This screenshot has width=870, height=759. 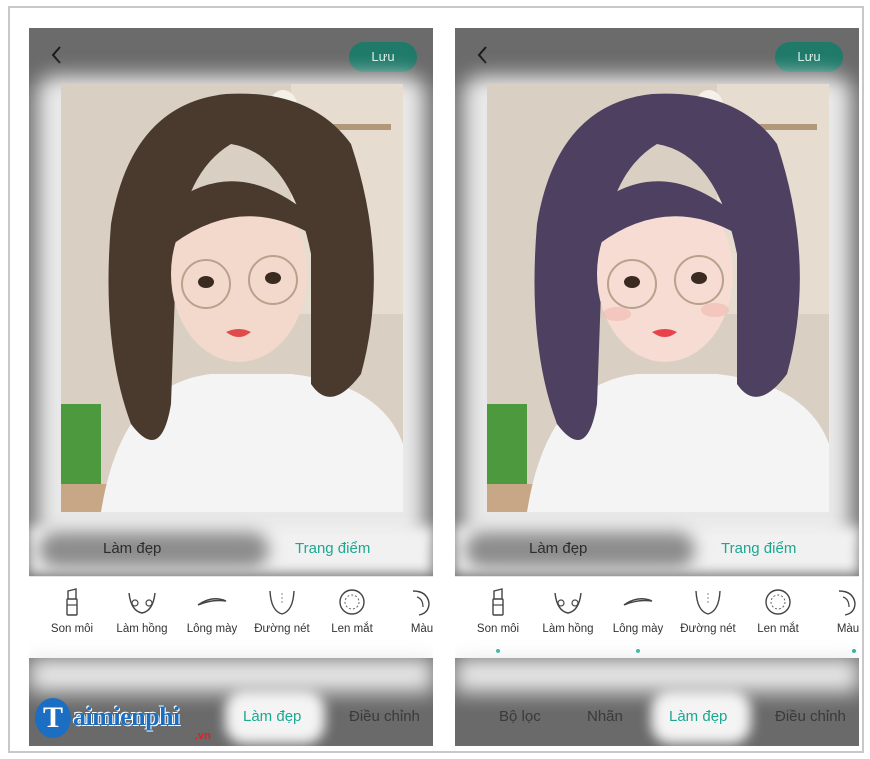 I want to click on bottom-nav: T aimienphi .vn Làm đẹp Điều chỉnh, so click(x=231, y=702).